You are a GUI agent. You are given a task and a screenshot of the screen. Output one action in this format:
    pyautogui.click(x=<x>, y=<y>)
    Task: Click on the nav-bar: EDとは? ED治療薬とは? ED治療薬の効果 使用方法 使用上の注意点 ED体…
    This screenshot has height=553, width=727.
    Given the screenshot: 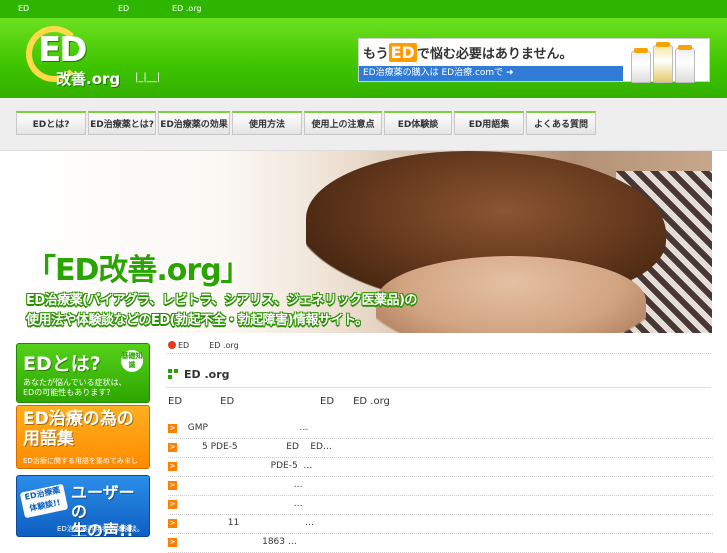 What is the action you would take?
    pyautogui.click(x=363, y=124)
    